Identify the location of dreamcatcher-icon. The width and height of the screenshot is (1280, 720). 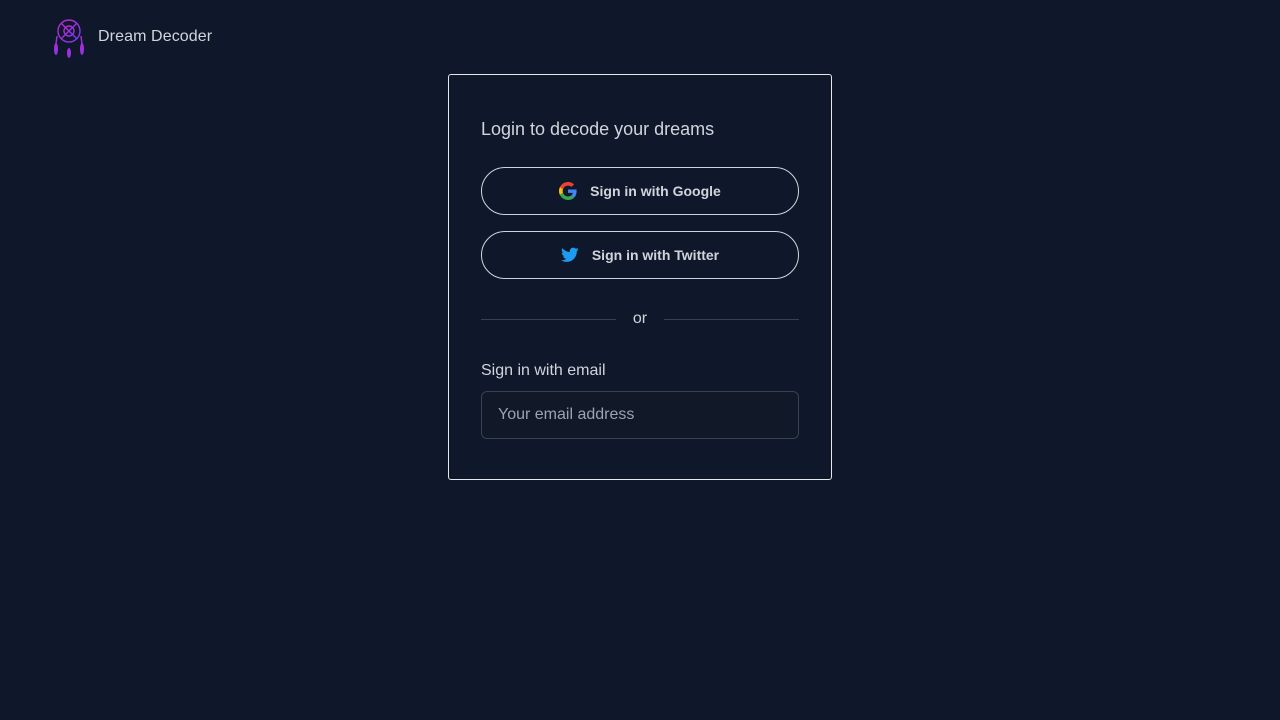
(69, 37).